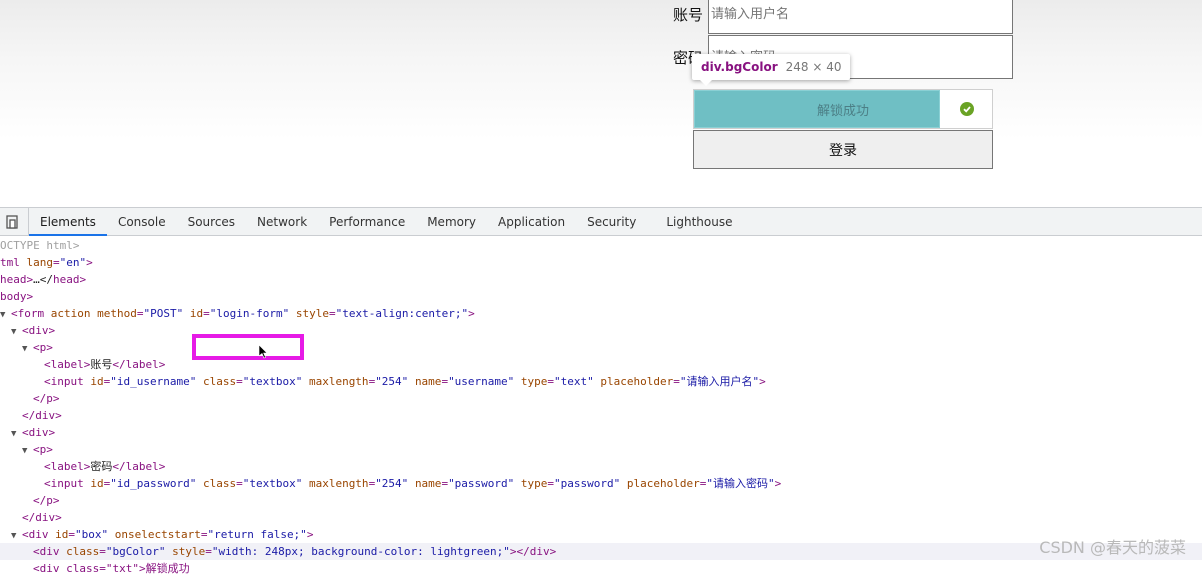  Describe the element at coordinates (813, 67) in the screenshot. I see `tooltip-element-size: 248 × 40` at that location.